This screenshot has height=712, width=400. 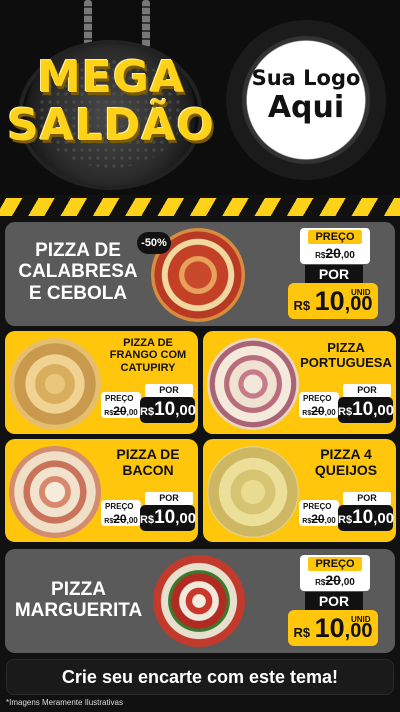 I want to click on product-name: PIZZA DE BACON, so click(x=148, y=462).